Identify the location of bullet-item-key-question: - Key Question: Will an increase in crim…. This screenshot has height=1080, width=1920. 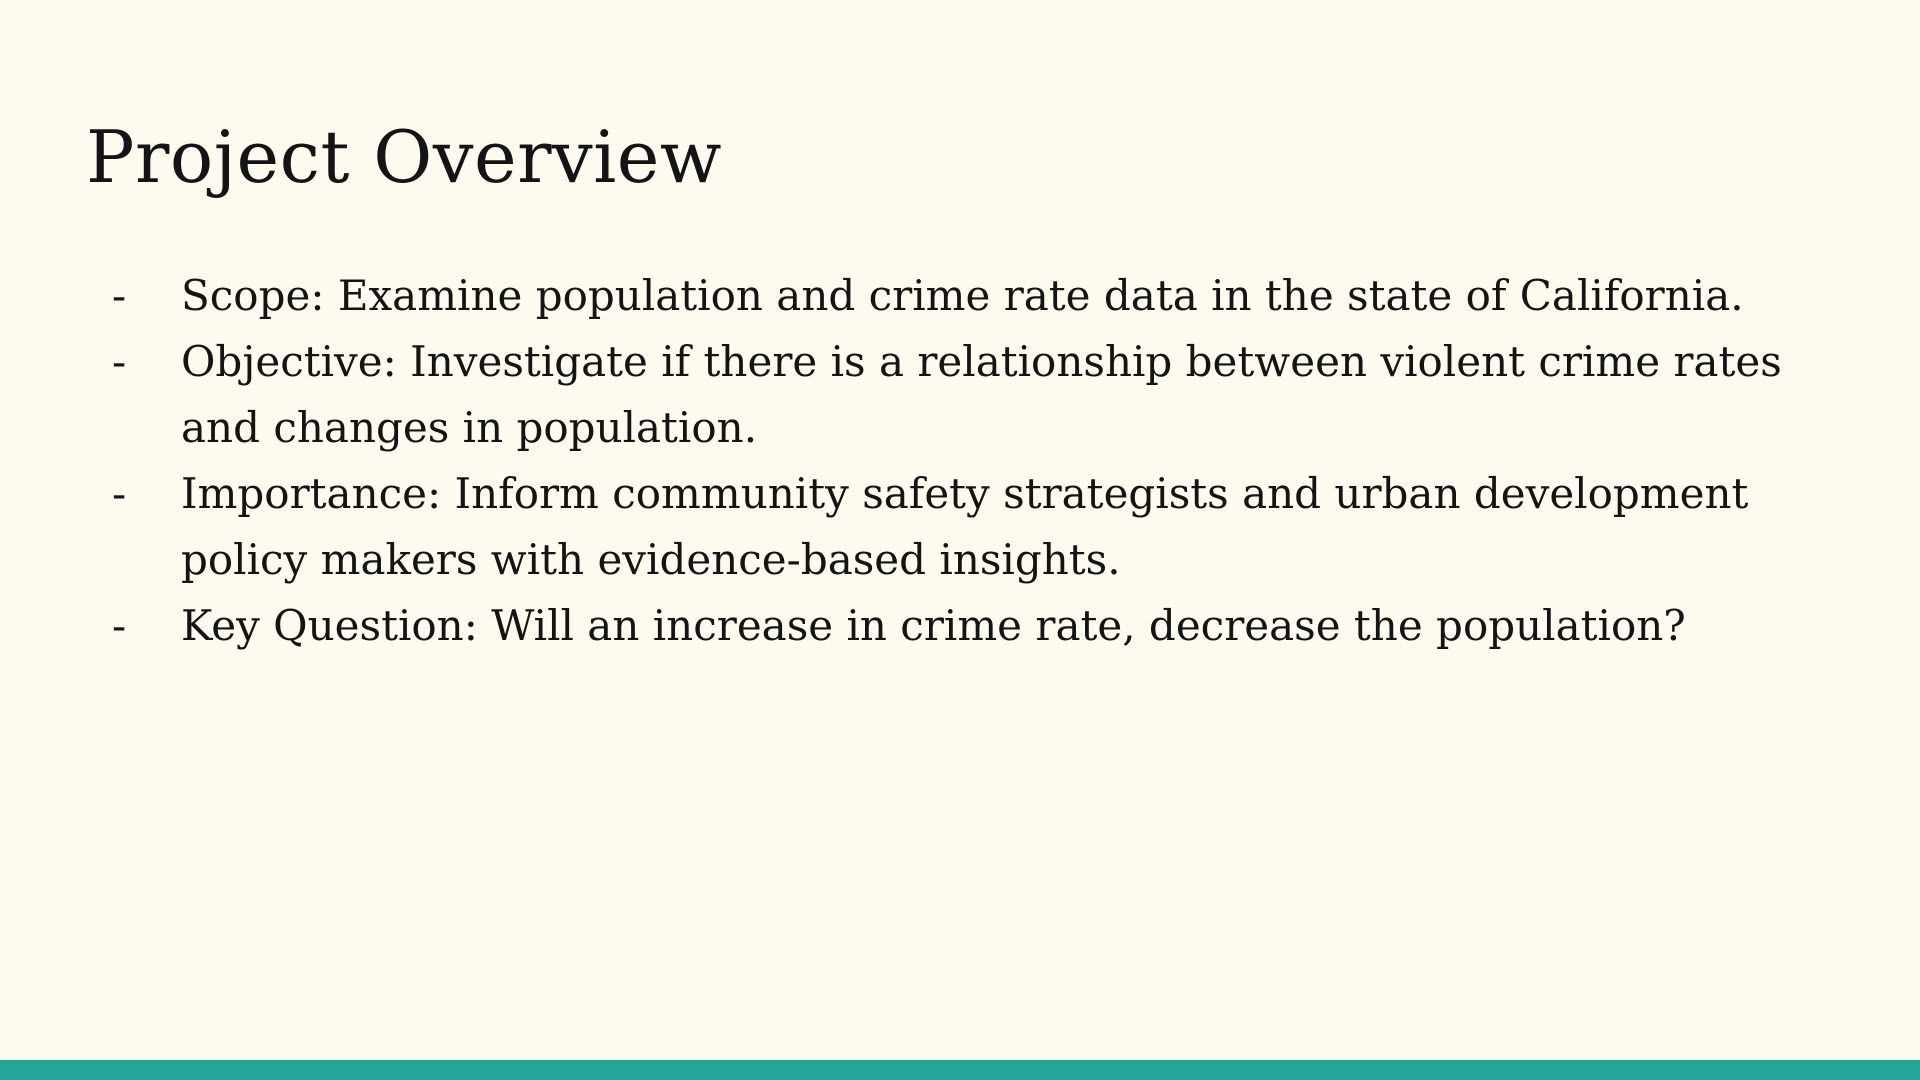
(982, 626).